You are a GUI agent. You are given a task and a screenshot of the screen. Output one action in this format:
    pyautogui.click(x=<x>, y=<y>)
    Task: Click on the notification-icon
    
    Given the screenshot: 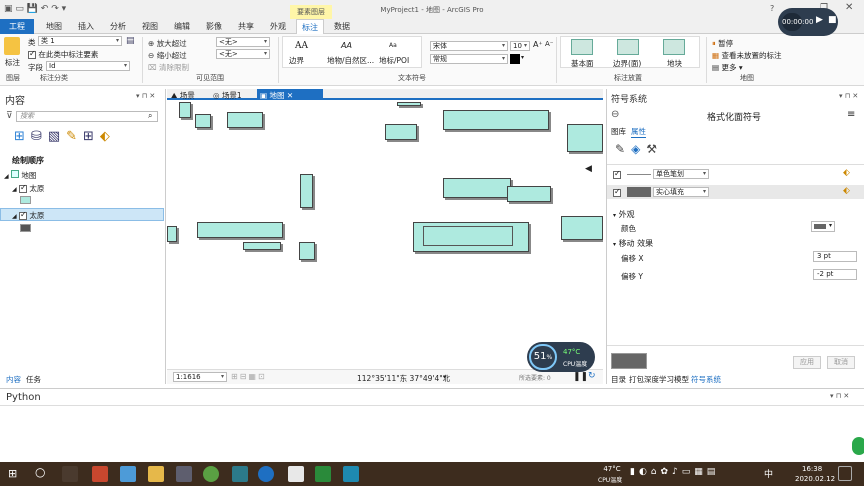 What is the action you would take?
    pyautogui.click(x=845, y=473)
    